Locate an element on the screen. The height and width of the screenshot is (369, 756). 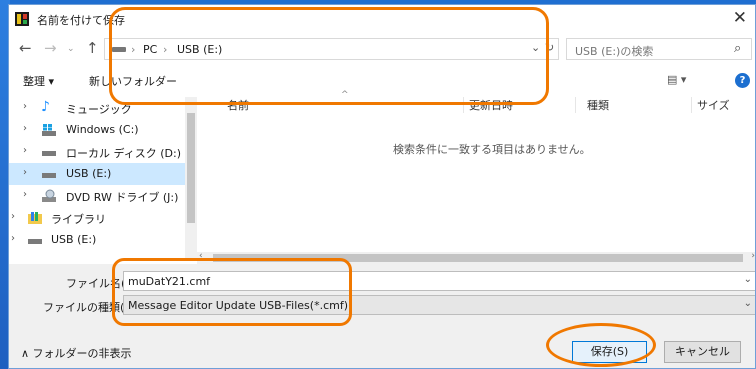
back-arrow-icon: ← is located at coordinates (25, 48).